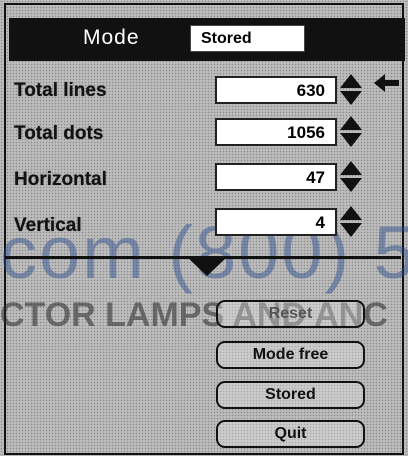  Describe the element at coordinates (290, 434) in the screenshot. I see `quit-button: Quit` at that location.